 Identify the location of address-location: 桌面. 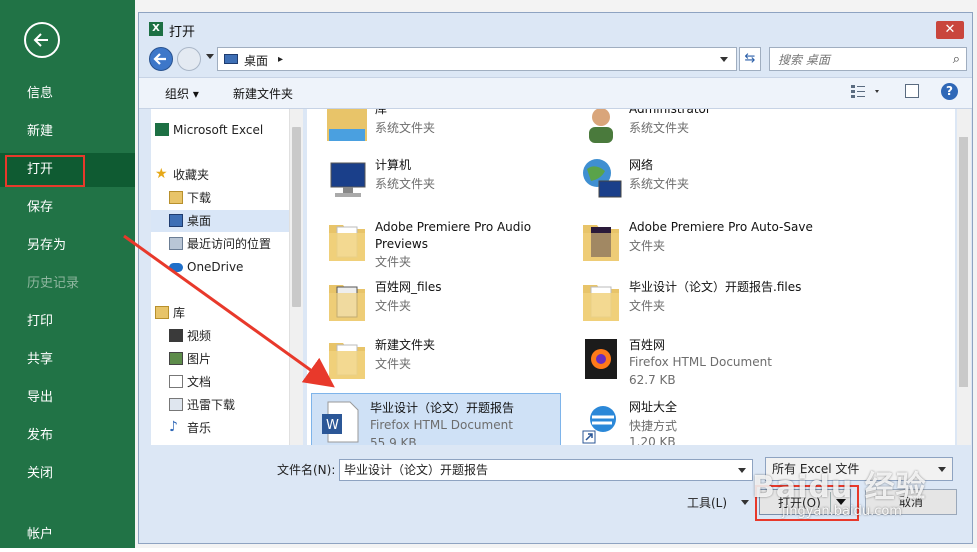
(256, 60).